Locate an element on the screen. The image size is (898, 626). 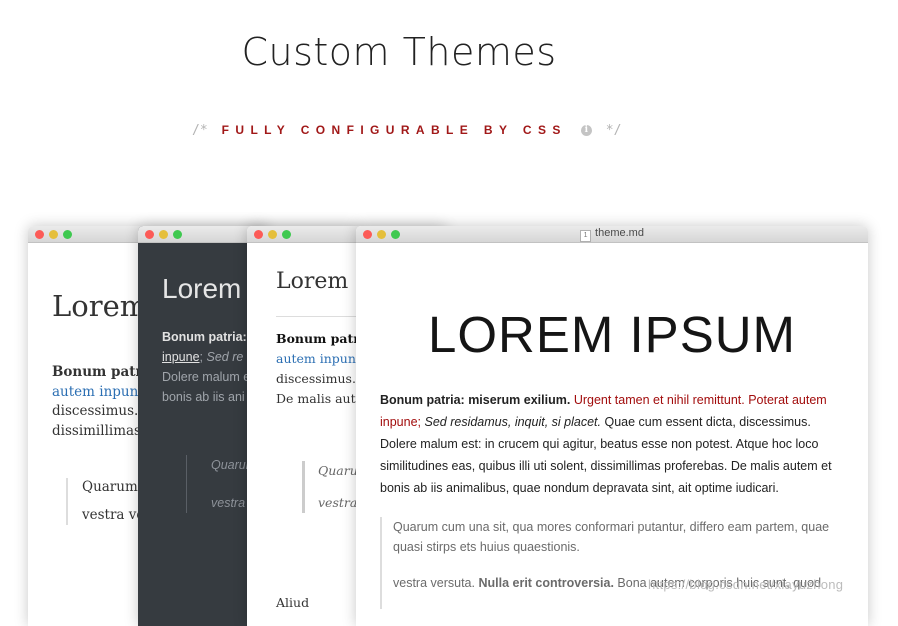
subtitle-line: /* FULLY CONFIGURABLE BY CSS i */ is located at coordinates (406, 130).